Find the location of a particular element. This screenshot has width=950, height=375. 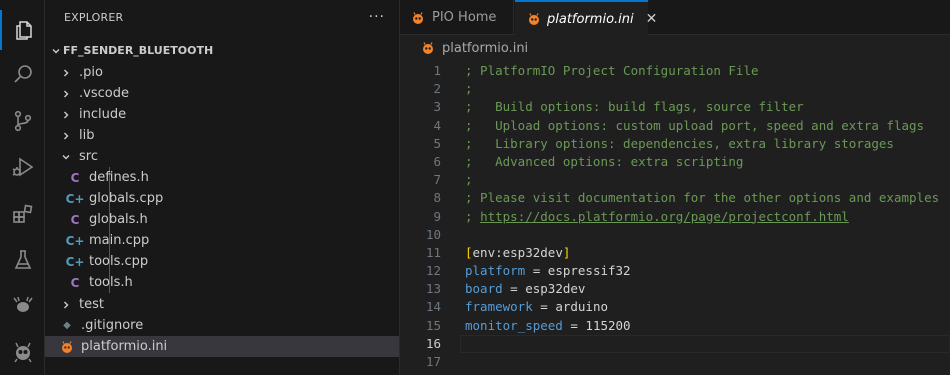

tree-item-test: test is located at coordinates (222, 304).